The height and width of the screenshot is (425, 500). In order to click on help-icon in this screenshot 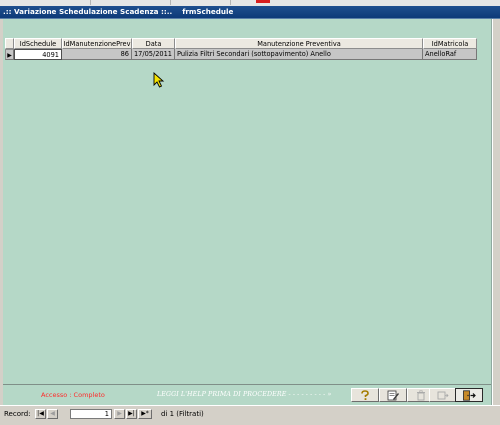, I will do `click(365, 394)`.